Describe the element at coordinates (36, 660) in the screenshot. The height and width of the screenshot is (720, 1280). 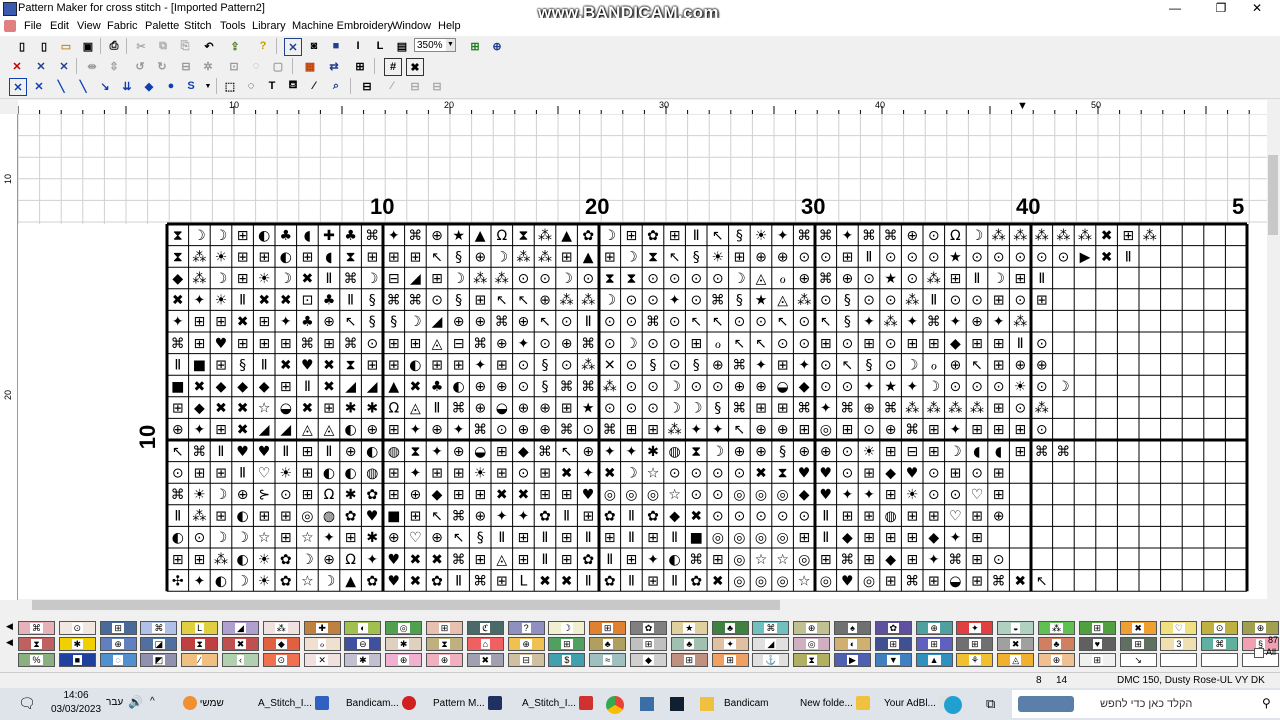
I see `palette-swatch: %` at that location.